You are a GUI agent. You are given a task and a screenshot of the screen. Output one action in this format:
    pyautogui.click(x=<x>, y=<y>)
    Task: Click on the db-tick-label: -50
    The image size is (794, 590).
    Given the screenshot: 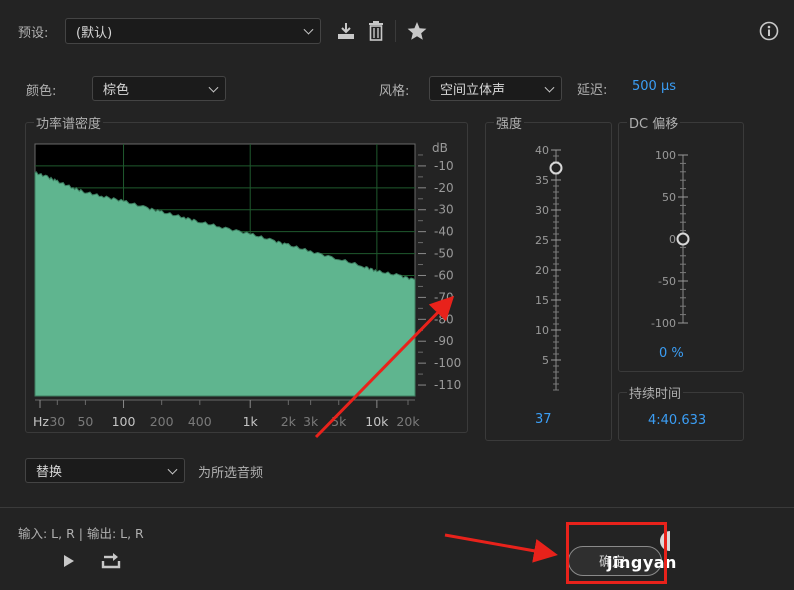 What is the action you would take?
    pyautogui.click(x=444, y=254)
    